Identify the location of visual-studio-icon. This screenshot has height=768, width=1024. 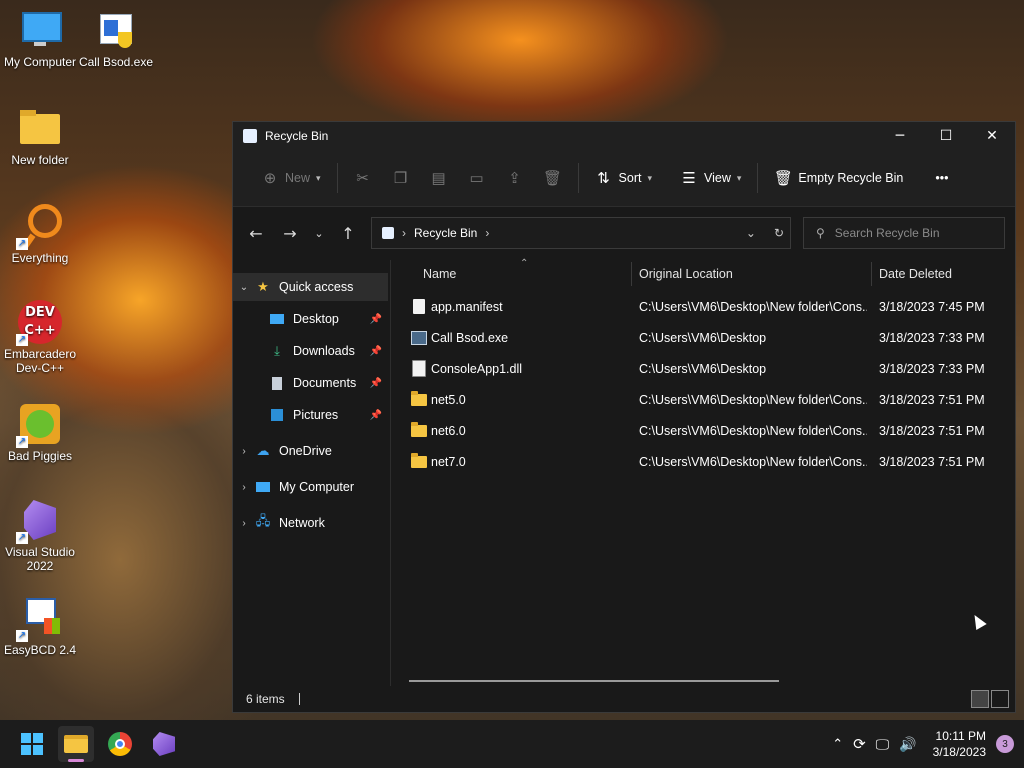
(164, 744).